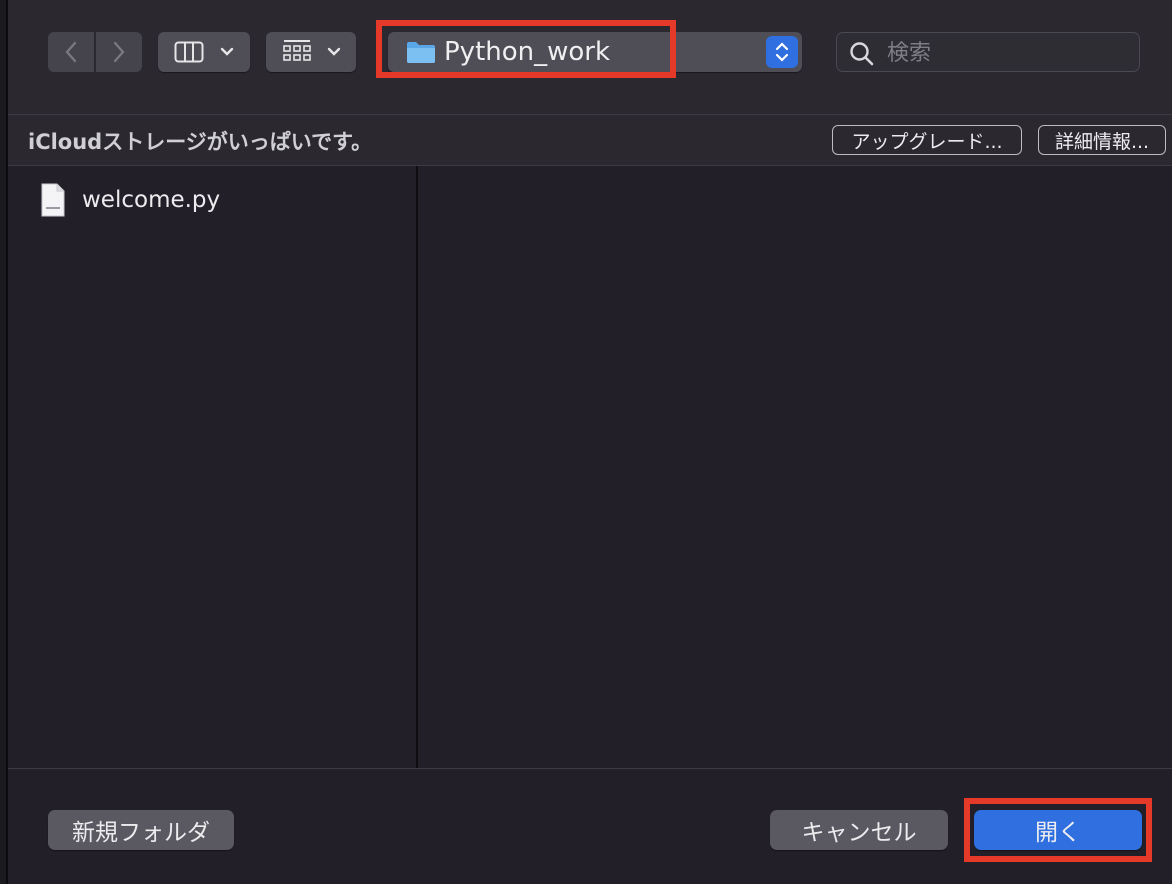  I want to click on group-button, so click(311, 52).